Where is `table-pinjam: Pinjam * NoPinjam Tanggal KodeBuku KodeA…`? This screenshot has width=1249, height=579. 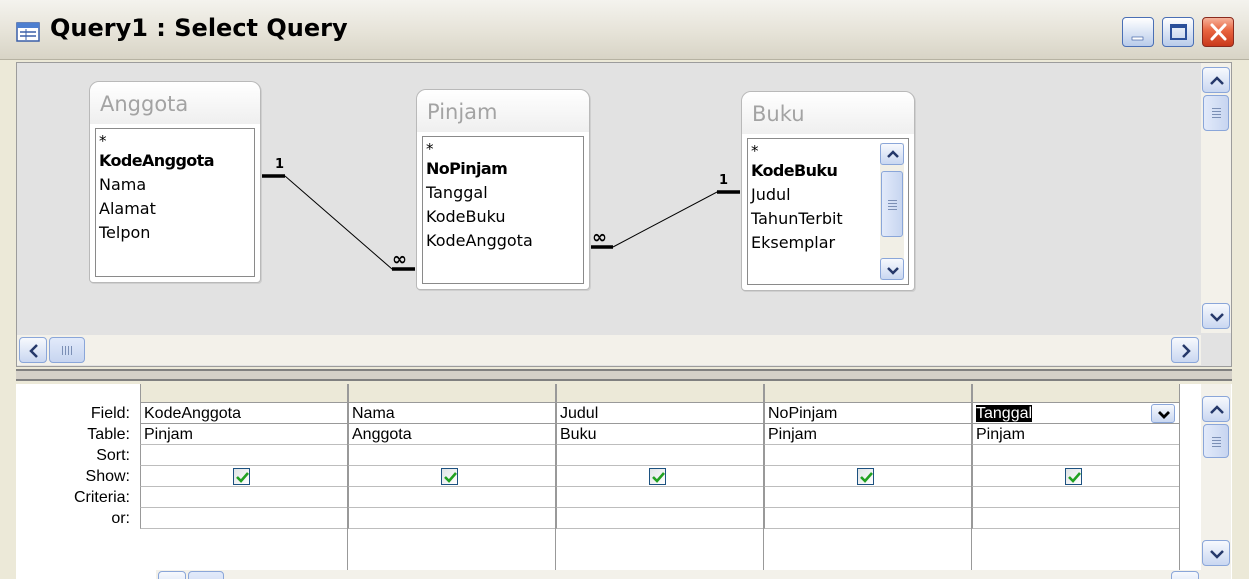
table-pinjam: Pinjam * NoPinjam Tanggal KodeBuku KodeA… is located at coordinates (503, 189).